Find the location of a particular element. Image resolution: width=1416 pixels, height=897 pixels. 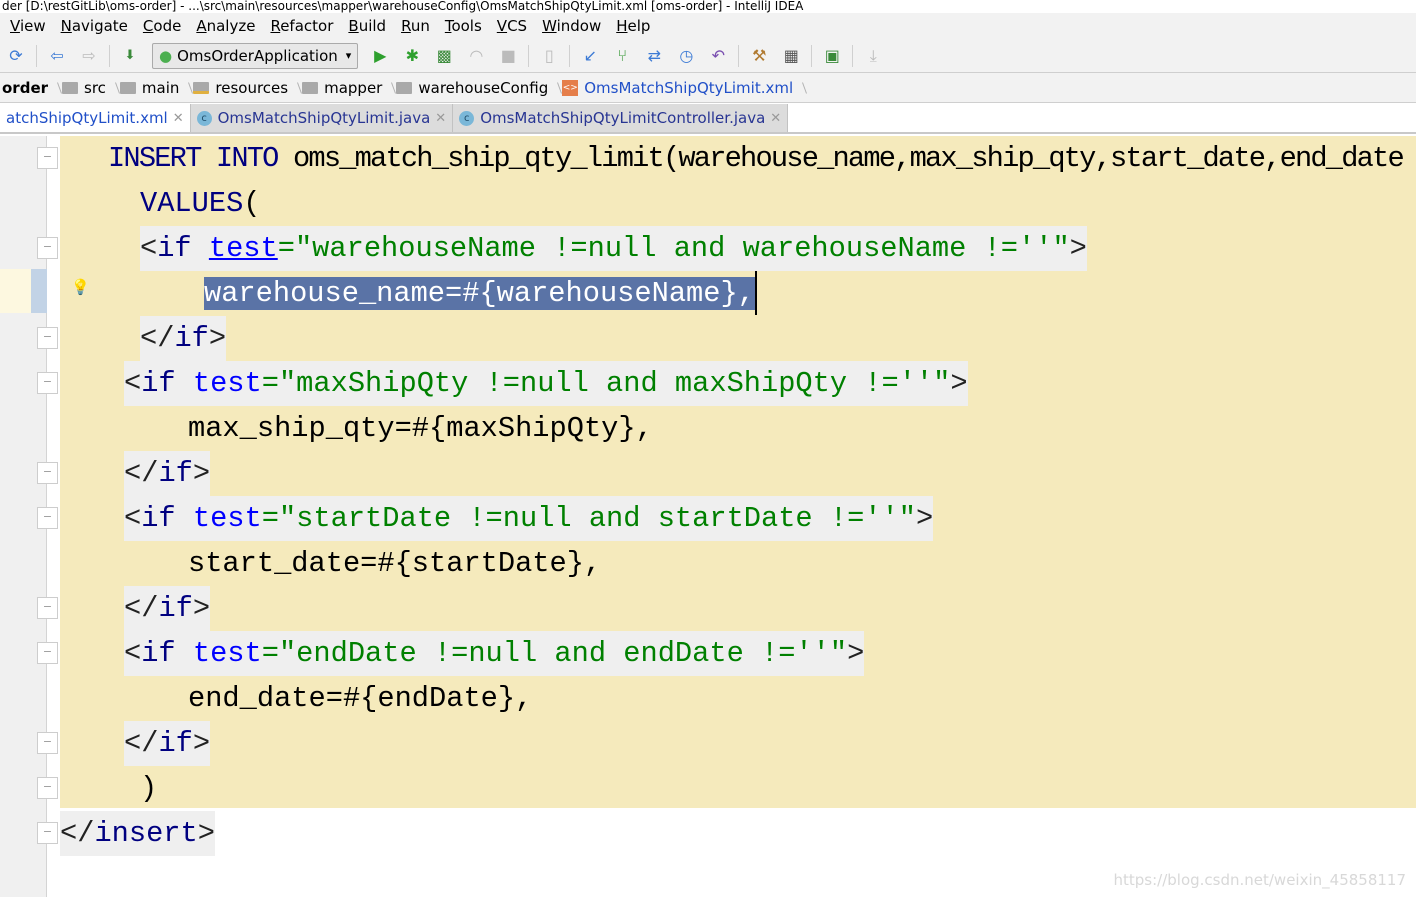

revert-icon: ↶ is located at coordinates (718, 56).